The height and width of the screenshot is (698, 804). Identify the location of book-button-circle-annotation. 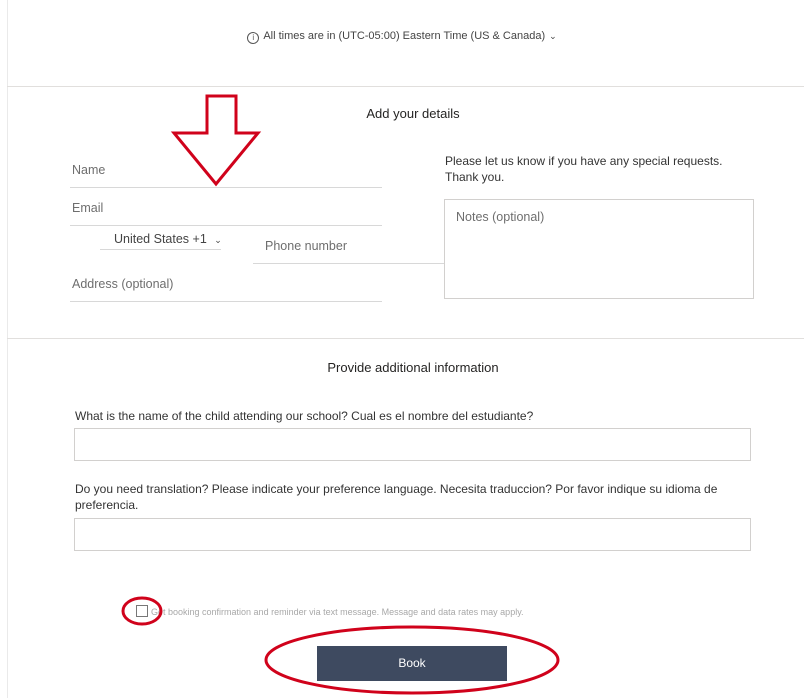
(412, 660).